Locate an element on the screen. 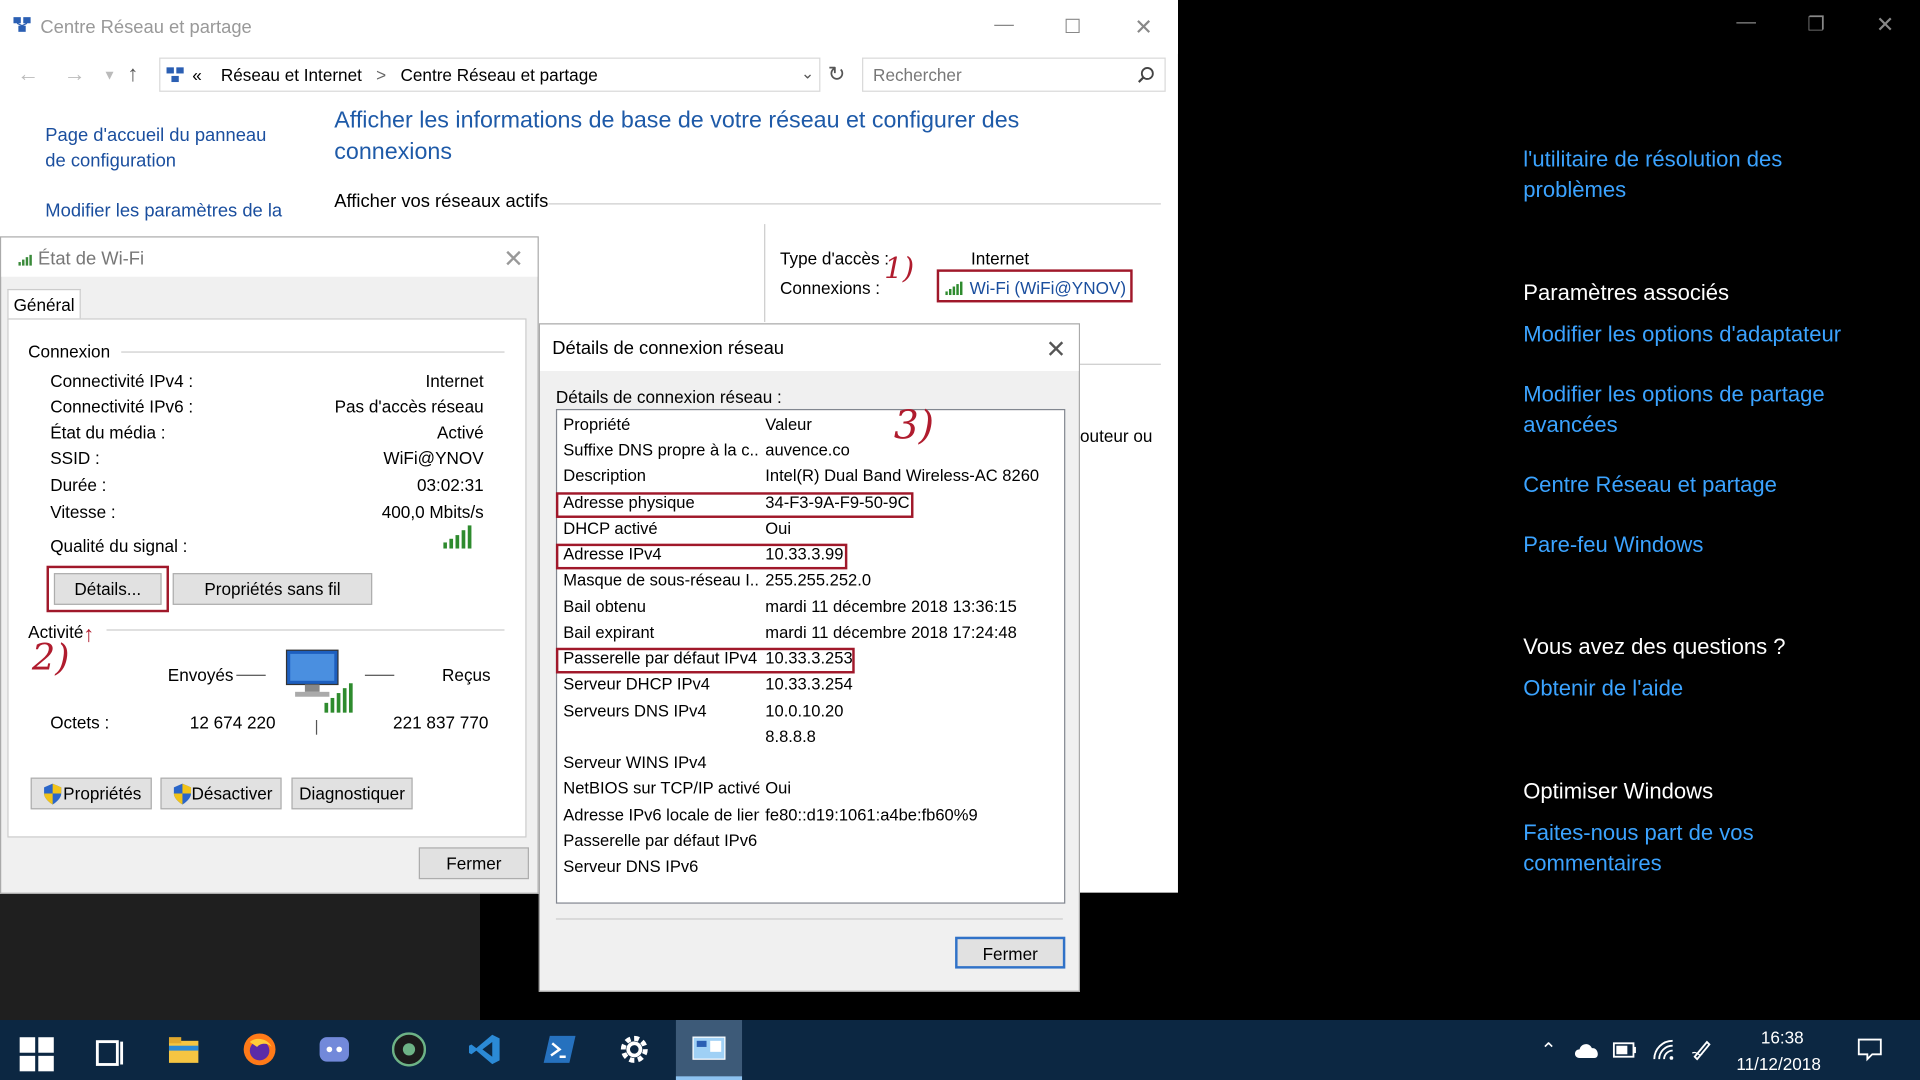 This screenshot has width=1920, height=1080. bytes-sent-value: 12 674 220 is located at coordinates (232, 722).